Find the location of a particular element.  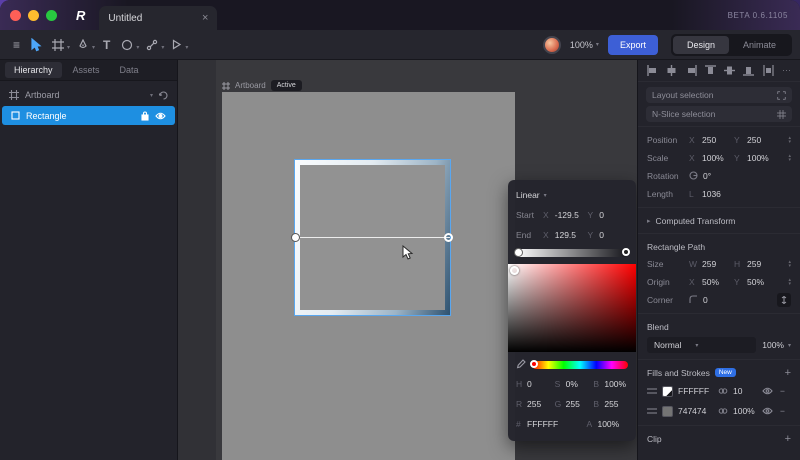

tab-assets: Assets is located at coordinates (86, 70).